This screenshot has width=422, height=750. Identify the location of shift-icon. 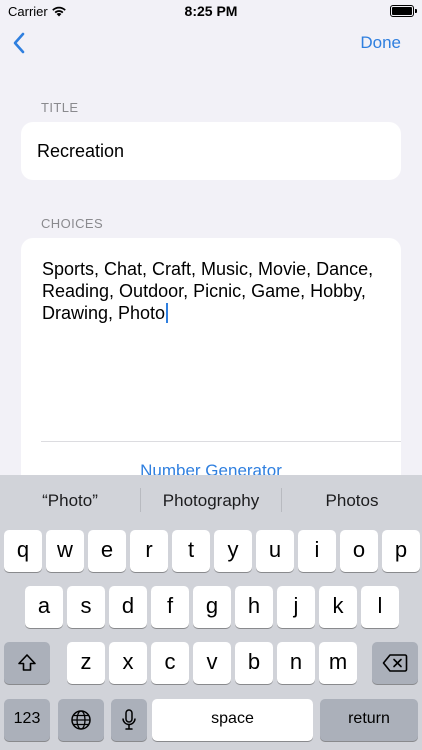
(27, 662).